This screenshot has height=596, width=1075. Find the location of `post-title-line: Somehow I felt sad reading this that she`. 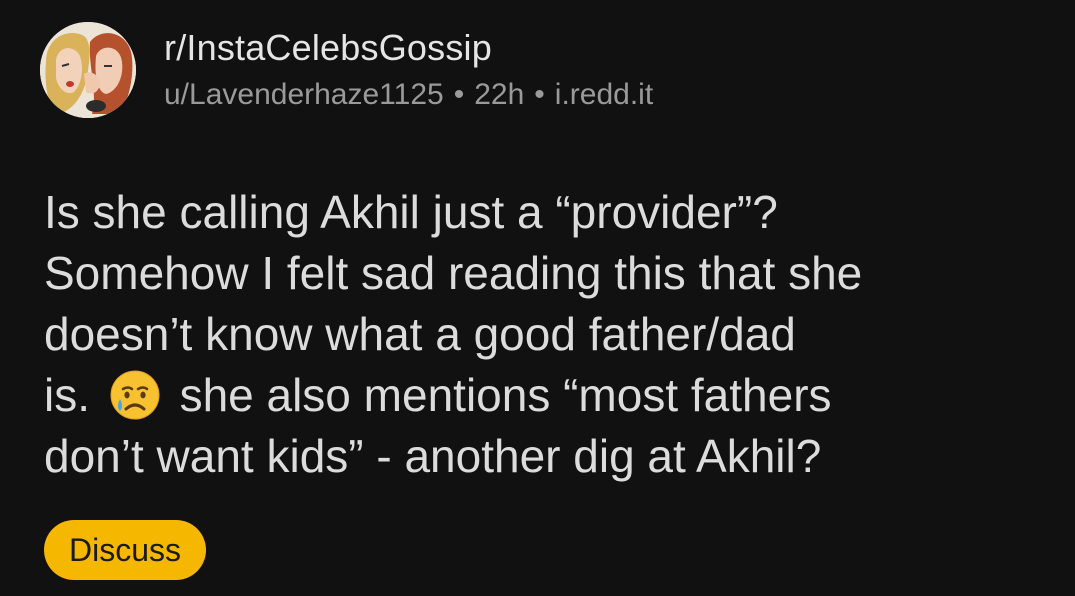

post-title-line: Somehow I felt sad reading this that she is located at coordinates (453, 273).